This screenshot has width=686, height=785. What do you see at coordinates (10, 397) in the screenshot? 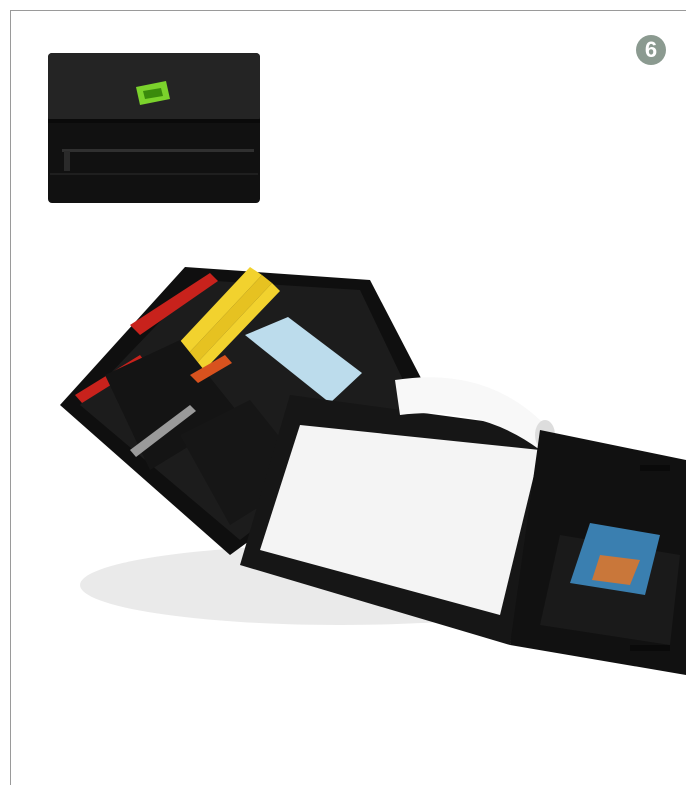
I see `page-frame-left` at bounding box center [10, 397].